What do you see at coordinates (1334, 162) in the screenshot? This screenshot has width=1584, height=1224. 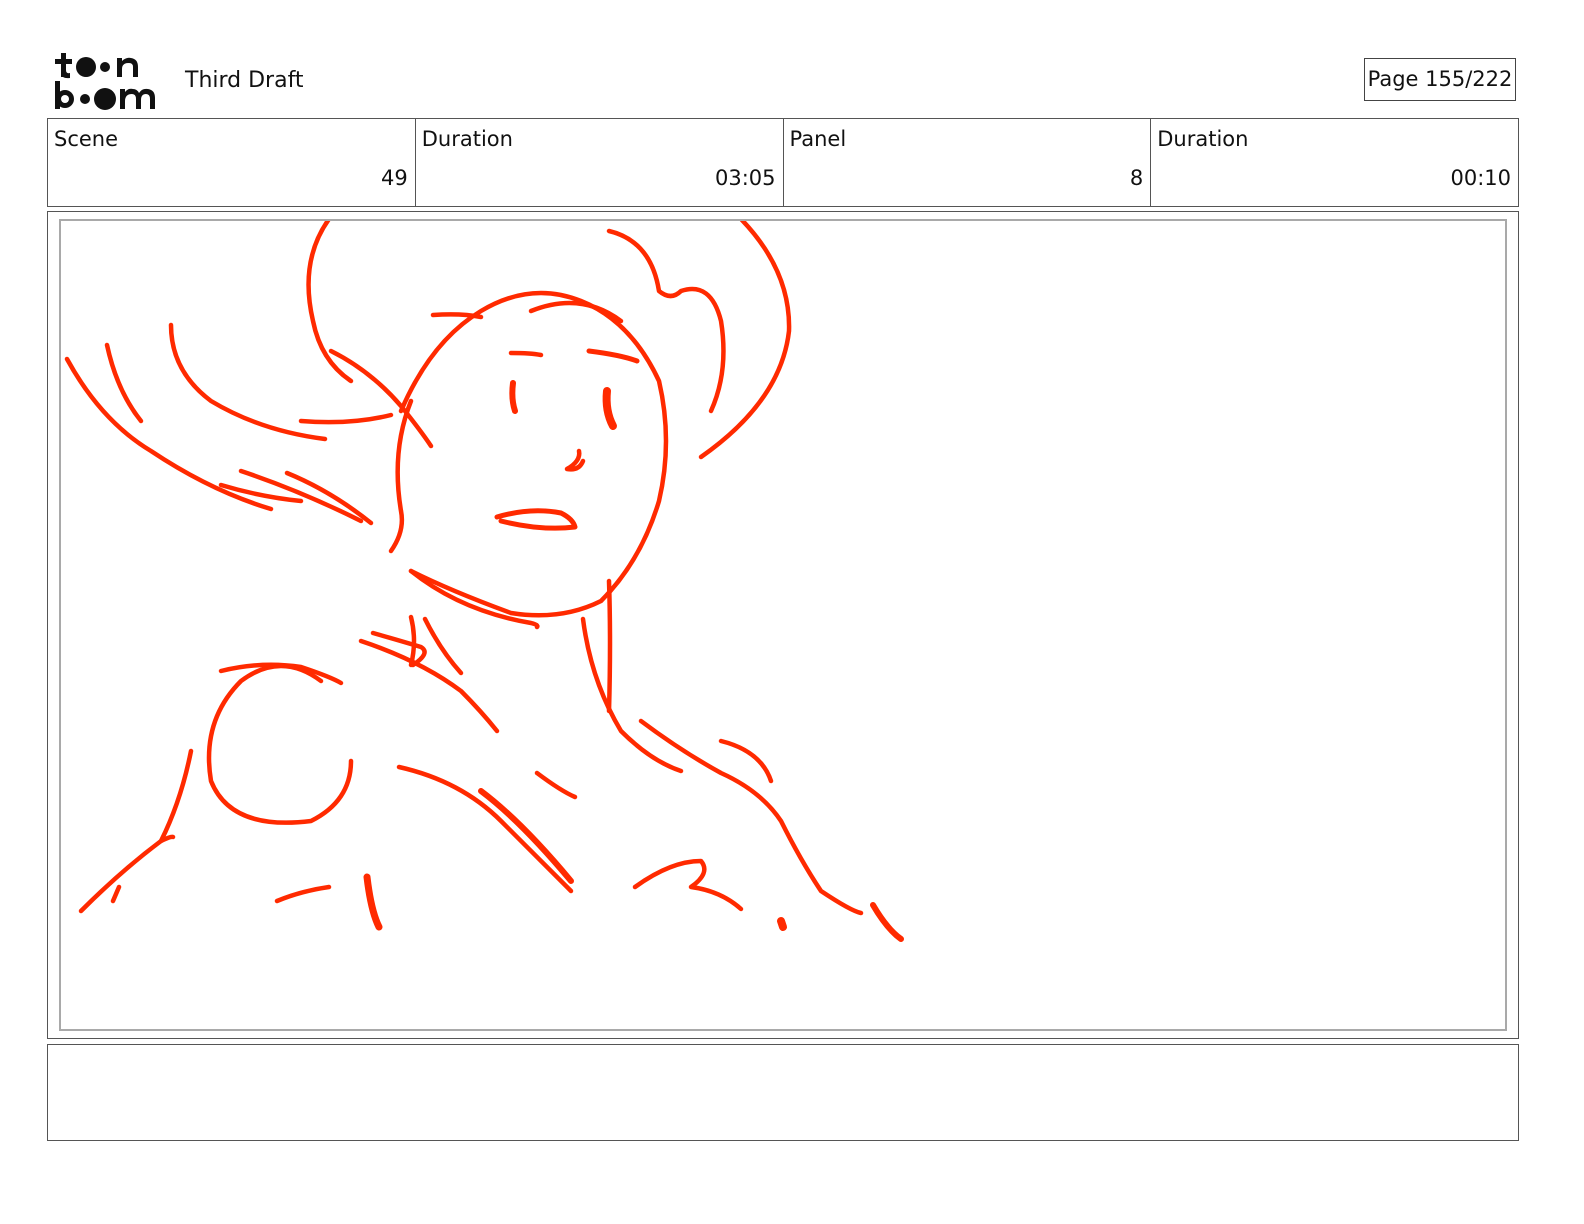 I see `panel-duration-cell: Duration 00:10` at bounding box center [1334, 162].